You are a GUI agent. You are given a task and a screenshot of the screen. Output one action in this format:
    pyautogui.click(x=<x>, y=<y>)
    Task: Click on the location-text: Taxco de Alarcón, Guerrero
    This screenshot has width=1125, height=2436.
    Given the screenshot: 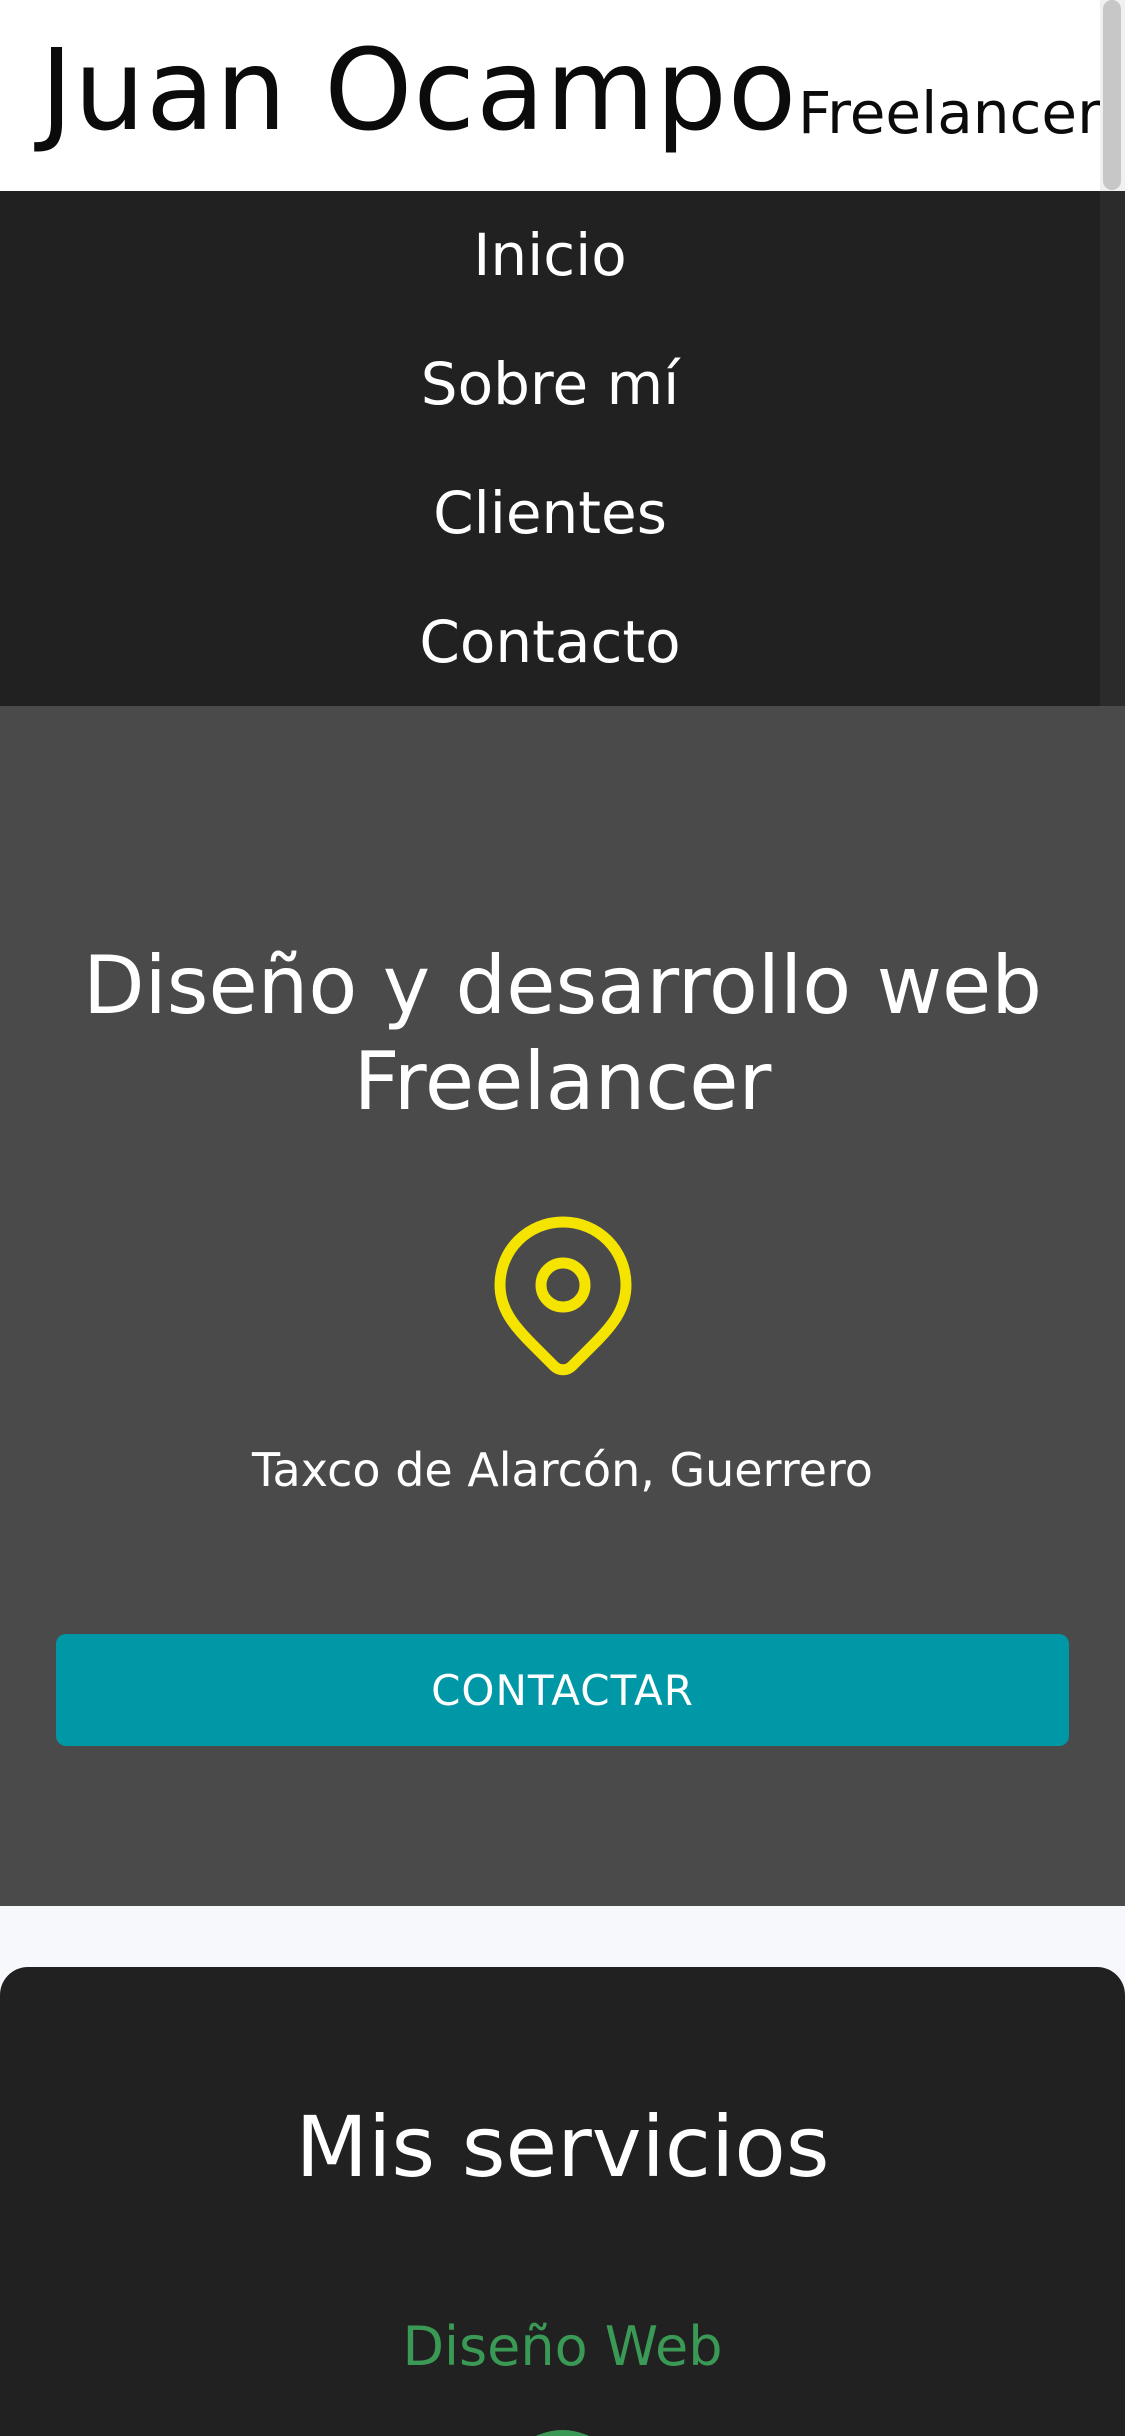 What is the action you would take?
    pyautogui.click(x=562, y=1470)
    